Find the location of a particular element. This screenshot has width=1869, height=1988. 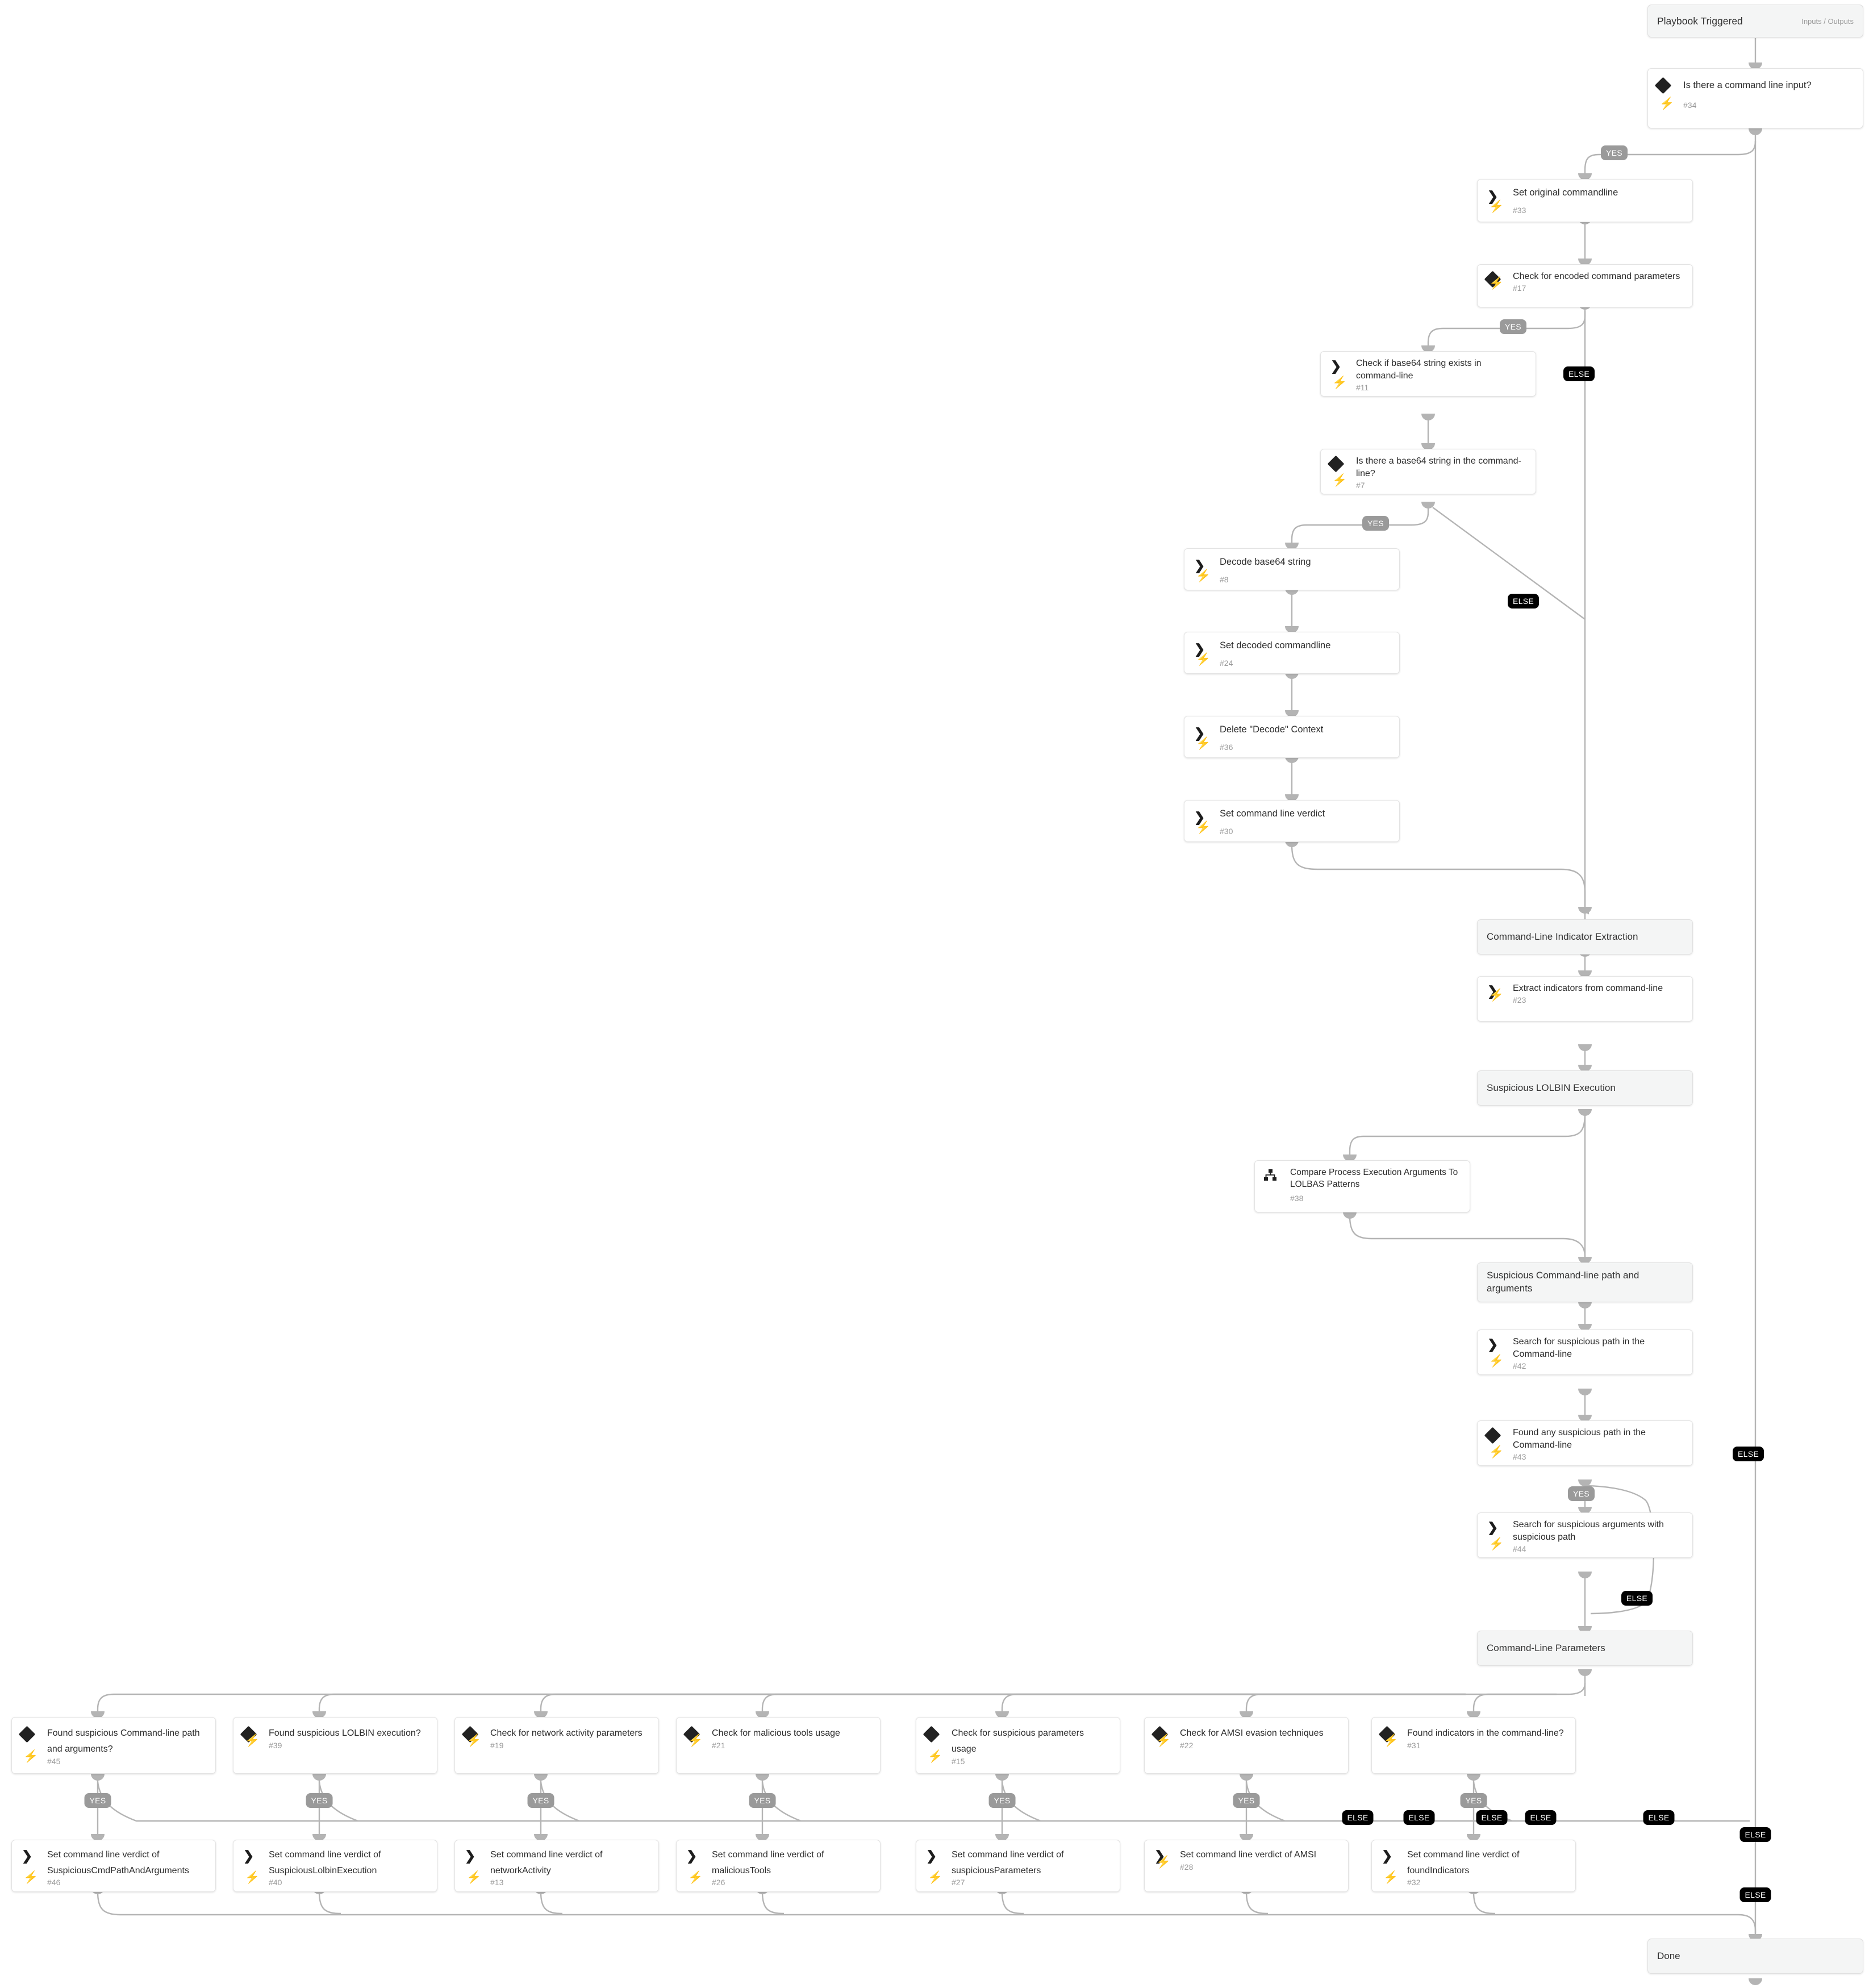

trigger-inputs-outputs-link: Inputs / Outputs is located at coordinates (1828, 21).